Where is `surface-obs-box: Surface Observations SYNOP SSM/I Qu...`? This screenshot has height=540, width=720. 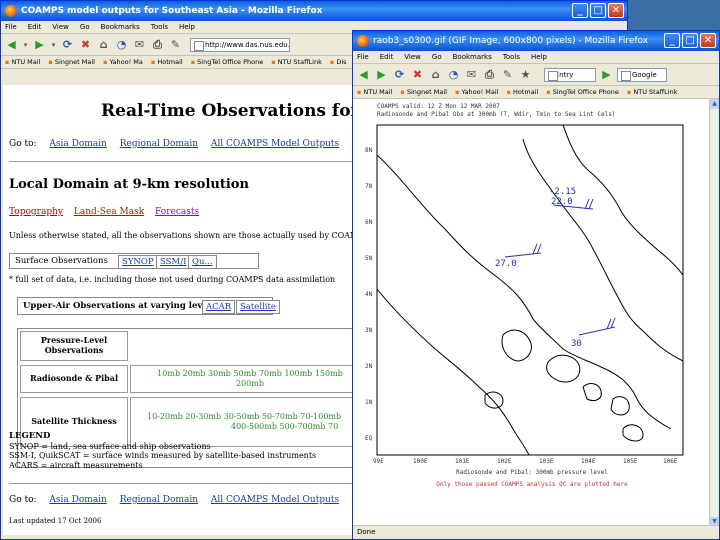 surface-obs-box: Surface Observations SYNOP SSM/I Qu... is located at coordinates (134, 261).